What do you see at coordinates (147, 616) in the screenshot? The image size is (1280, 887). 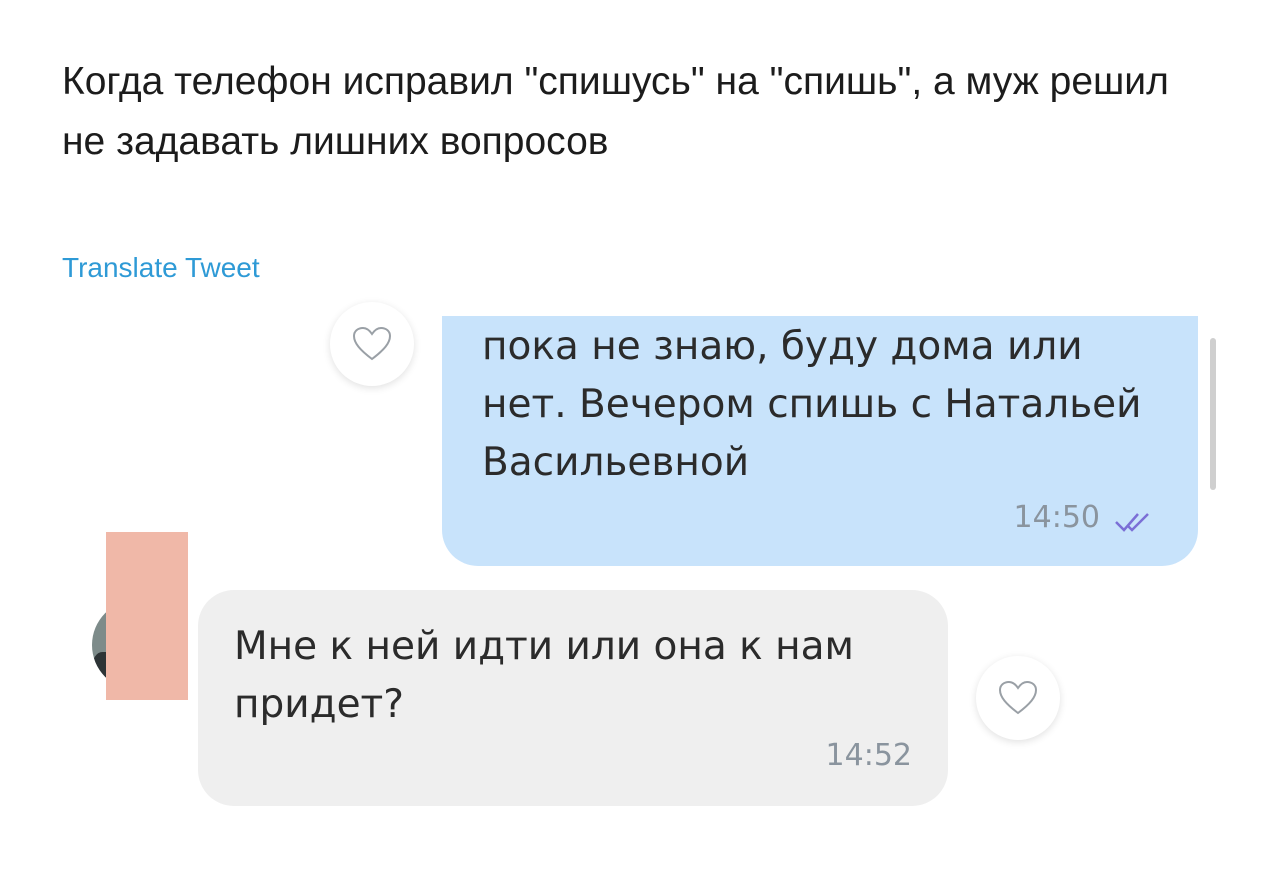 I see `redaction-block` at bounding box center [147, 616].